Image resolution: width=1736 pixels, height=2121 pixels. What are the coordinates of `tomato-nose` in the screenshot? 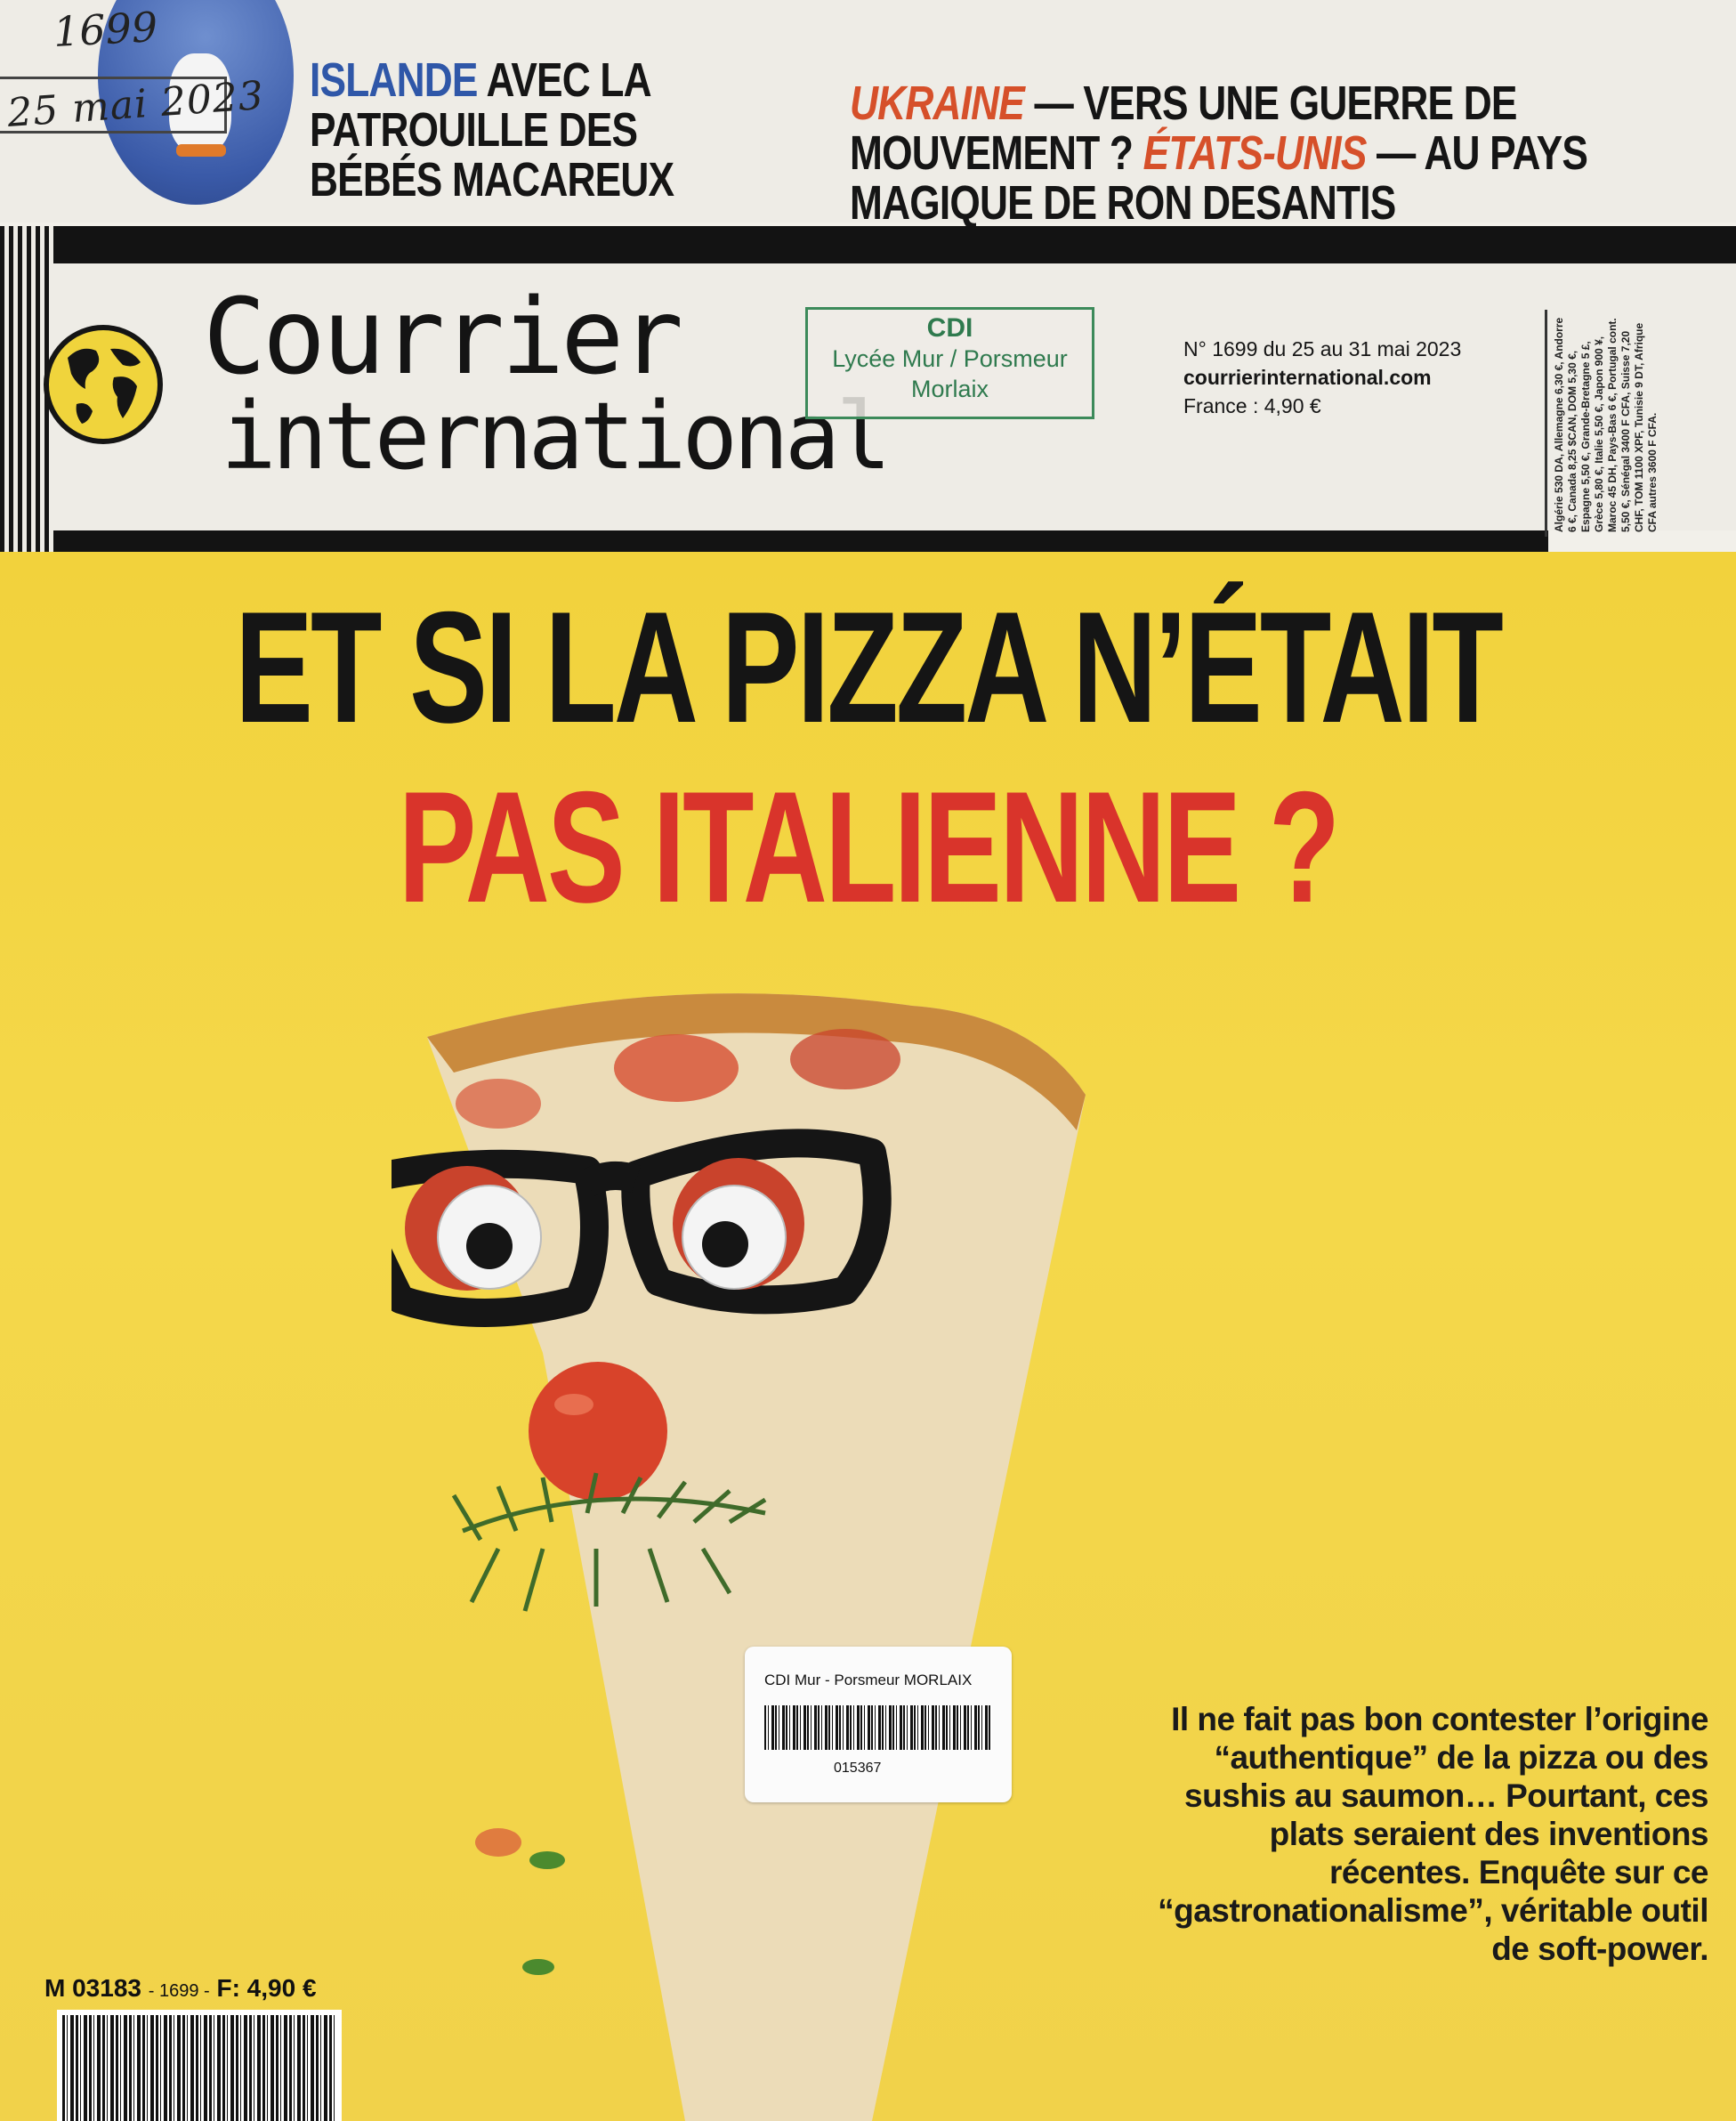 It's located at (598, 1431).